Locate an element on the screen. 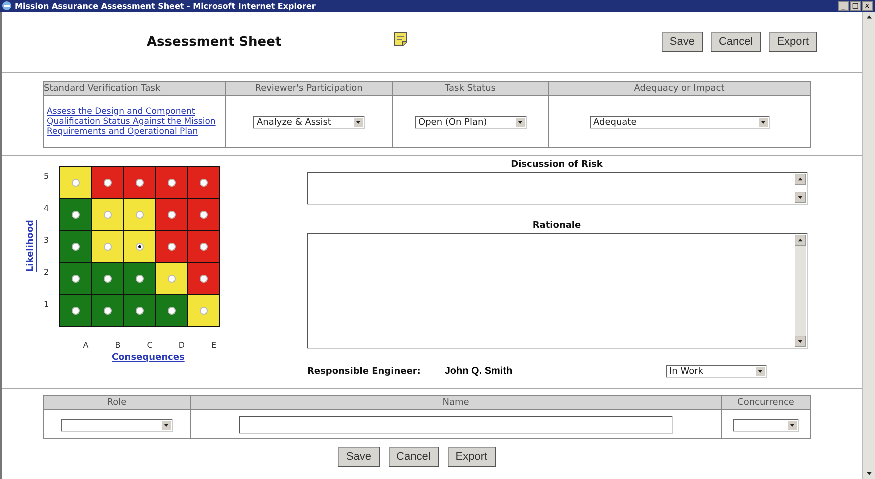 The height and width of the screenshot is (479, 875). likelihood-label: 2 is located at coordinates (47, 272).